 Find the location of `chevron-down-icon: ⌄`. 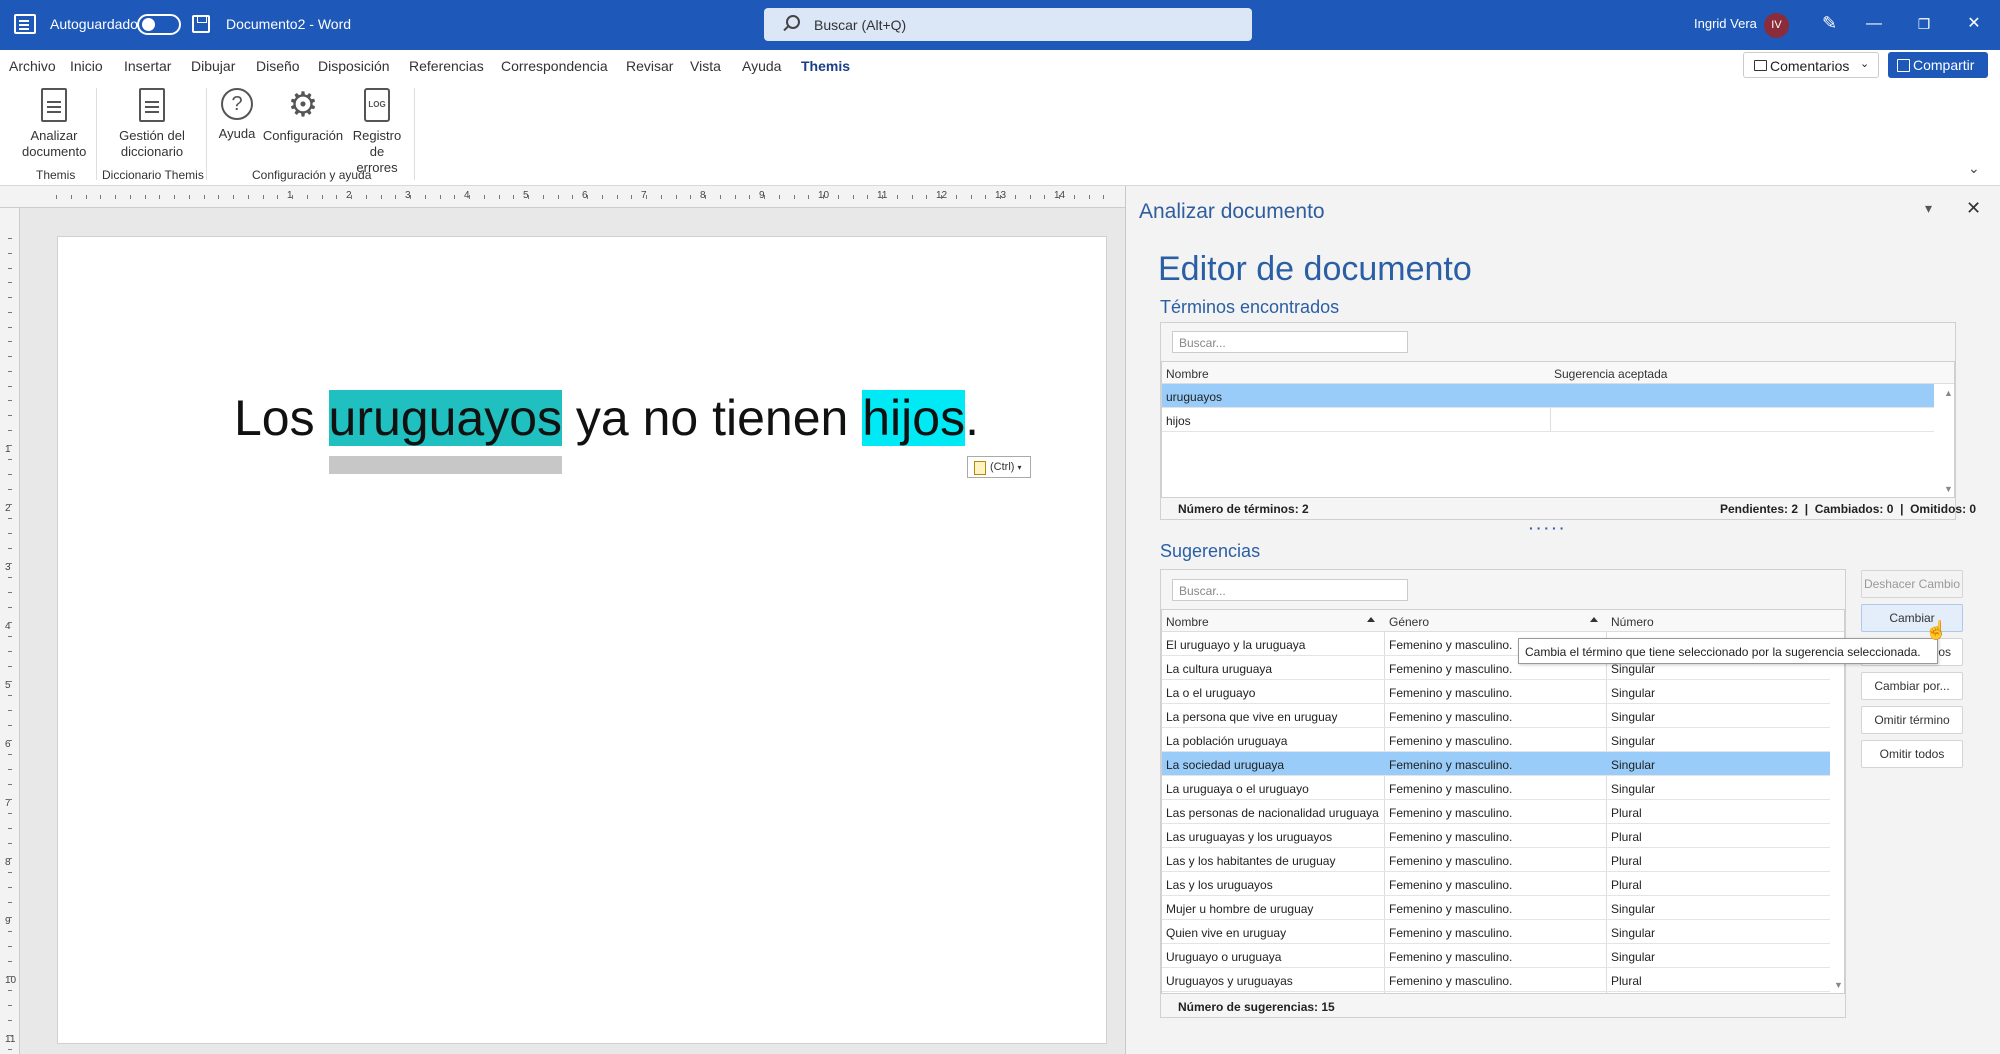

chevron-down-icon: ⌄ is located at coordinates (1974, 168).